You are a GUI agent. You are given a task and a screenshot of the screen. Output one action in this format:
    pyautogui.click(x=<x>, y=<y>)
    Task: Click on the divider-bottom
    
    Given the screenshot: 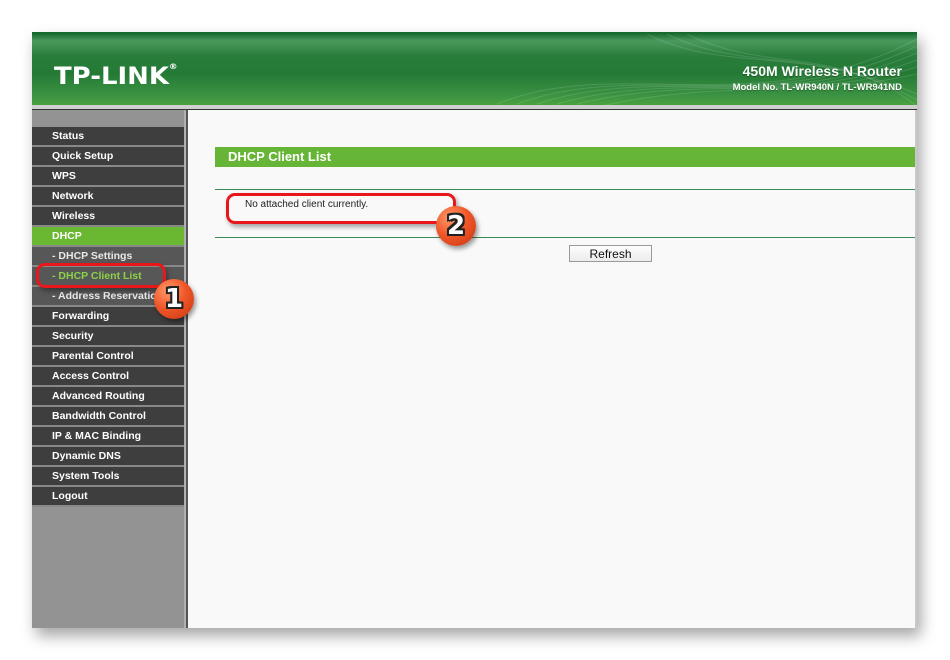 What is the action you would take?
    pyautogui.click(x=565, y=237)
    